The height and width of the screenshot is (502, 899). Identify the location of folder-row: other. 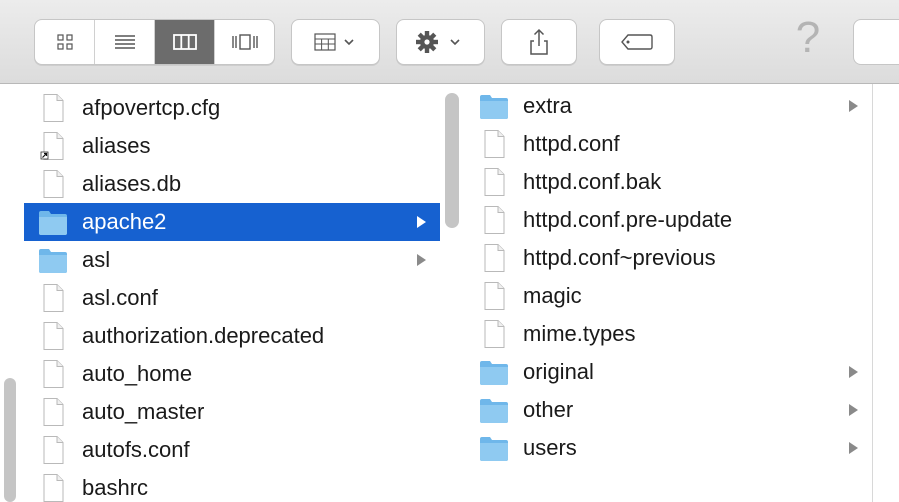
(668, 410).